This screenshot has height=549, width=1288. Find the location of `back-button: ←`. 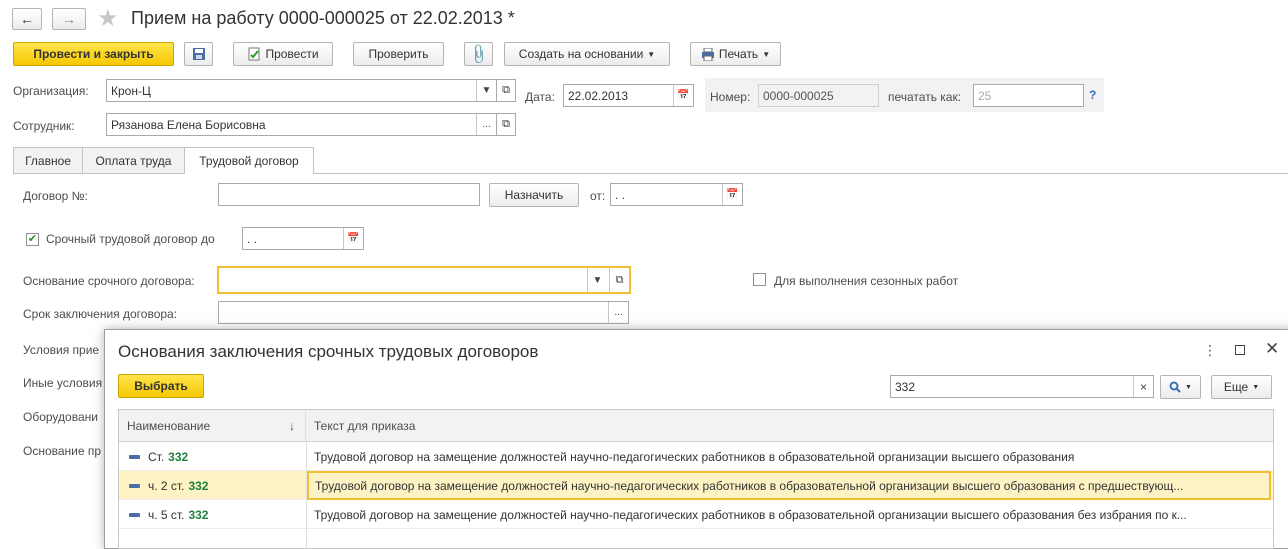

back-button: ← is located at coordinates (27, 19).